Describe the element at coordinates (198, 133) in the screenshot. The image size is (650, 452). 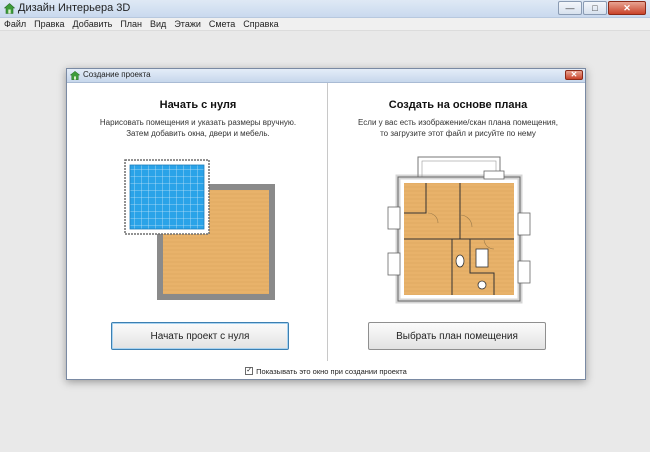
I see `left-description-line: Затем добавить окна, двери и мебель.` at that location.